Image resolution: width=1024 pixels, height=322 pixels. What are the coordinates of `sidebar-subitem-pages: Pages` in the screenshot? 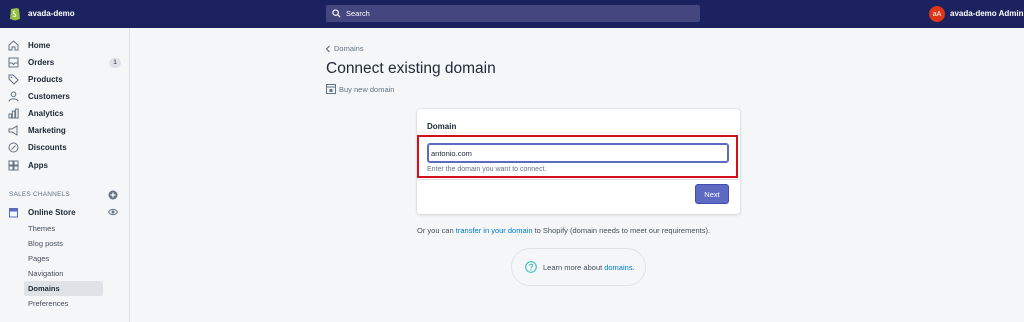 It's located at (63, 258).